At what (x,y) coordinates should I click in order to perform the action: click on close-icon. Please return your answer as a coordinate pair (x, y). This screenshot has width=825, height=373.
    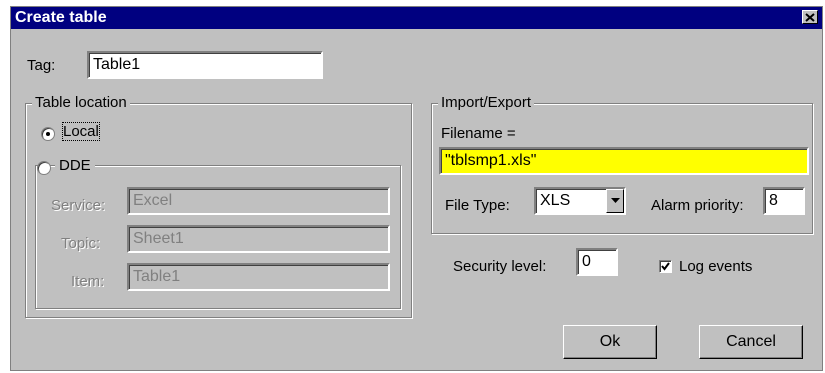
    Looking at the image, I should click on (810, 17).